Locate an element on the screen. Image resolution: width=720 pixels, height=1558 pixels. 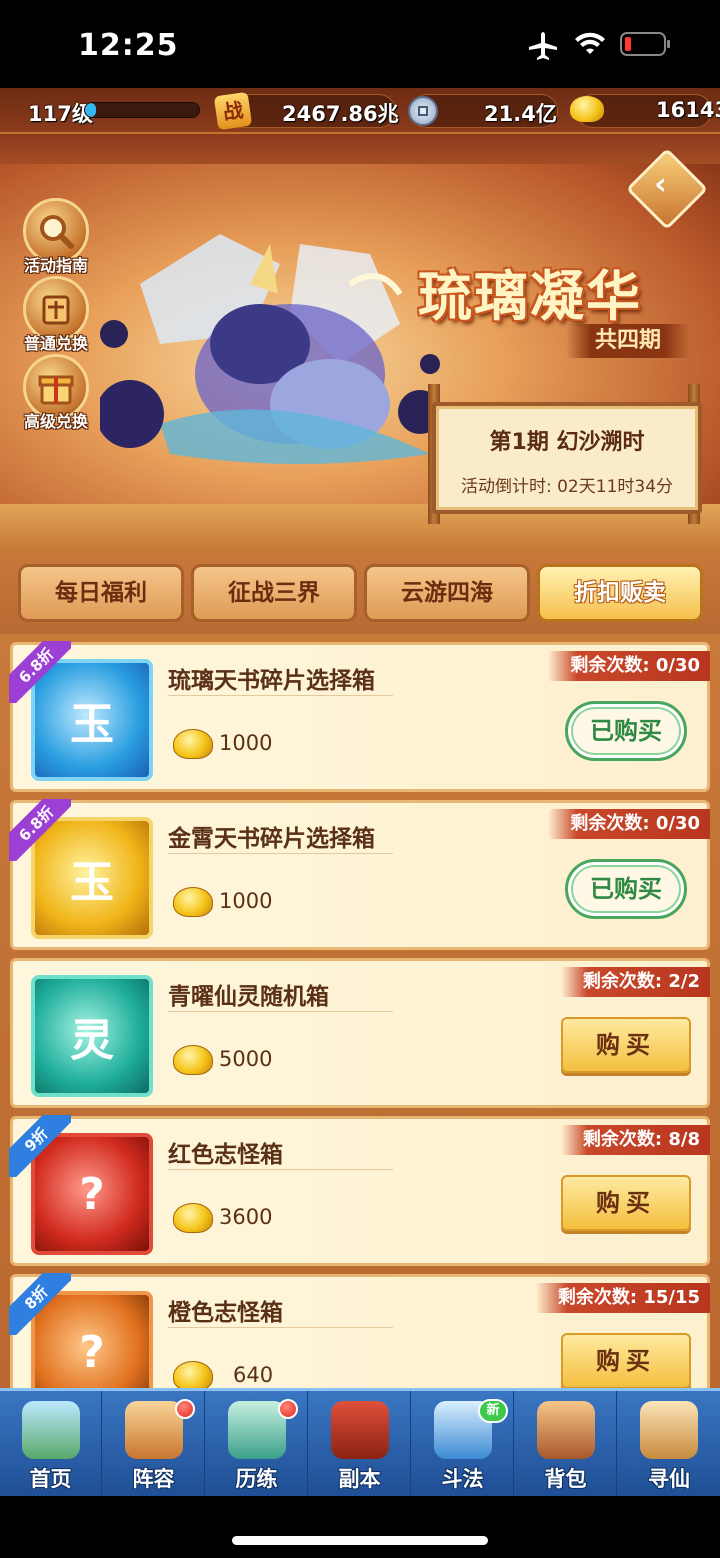
status-time: 12:25 is located at coordinates (128, 45).